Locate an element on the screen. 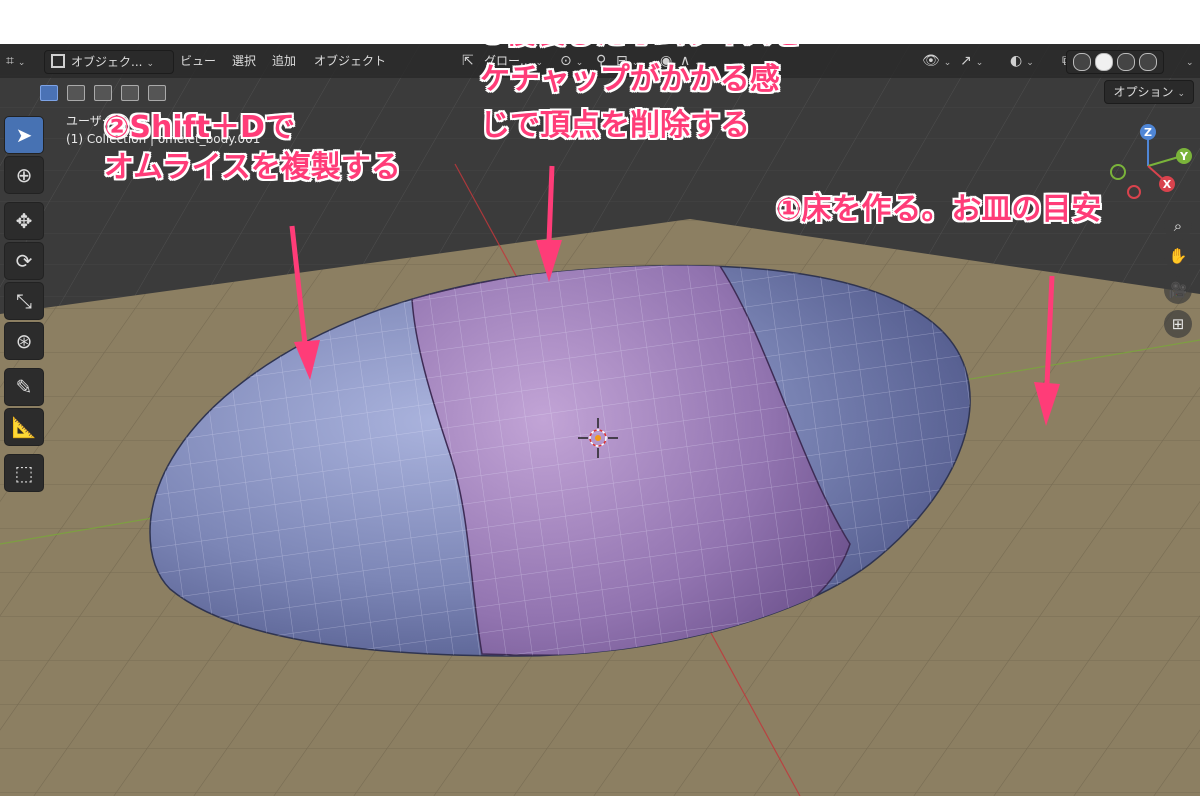 The height and width of the screenshot is (796, 1200). annotation-step2: ②Shift＋Dで オムライスを複製する is located at coordinates (252, 147).